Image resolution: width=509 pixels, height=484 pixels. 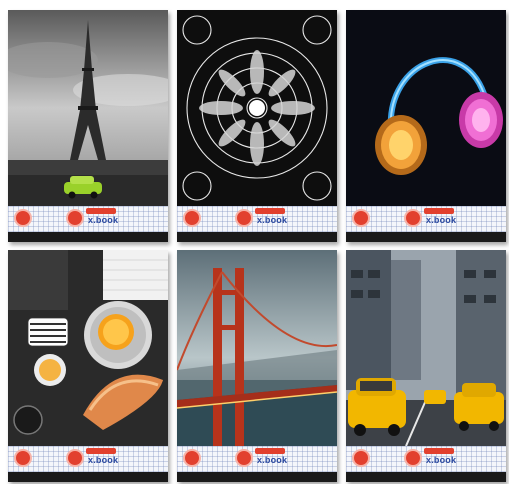 What do you see at coordinates (426, 108) in the screenshot?
I see `headphones-art` at bounding box center [426, 108].